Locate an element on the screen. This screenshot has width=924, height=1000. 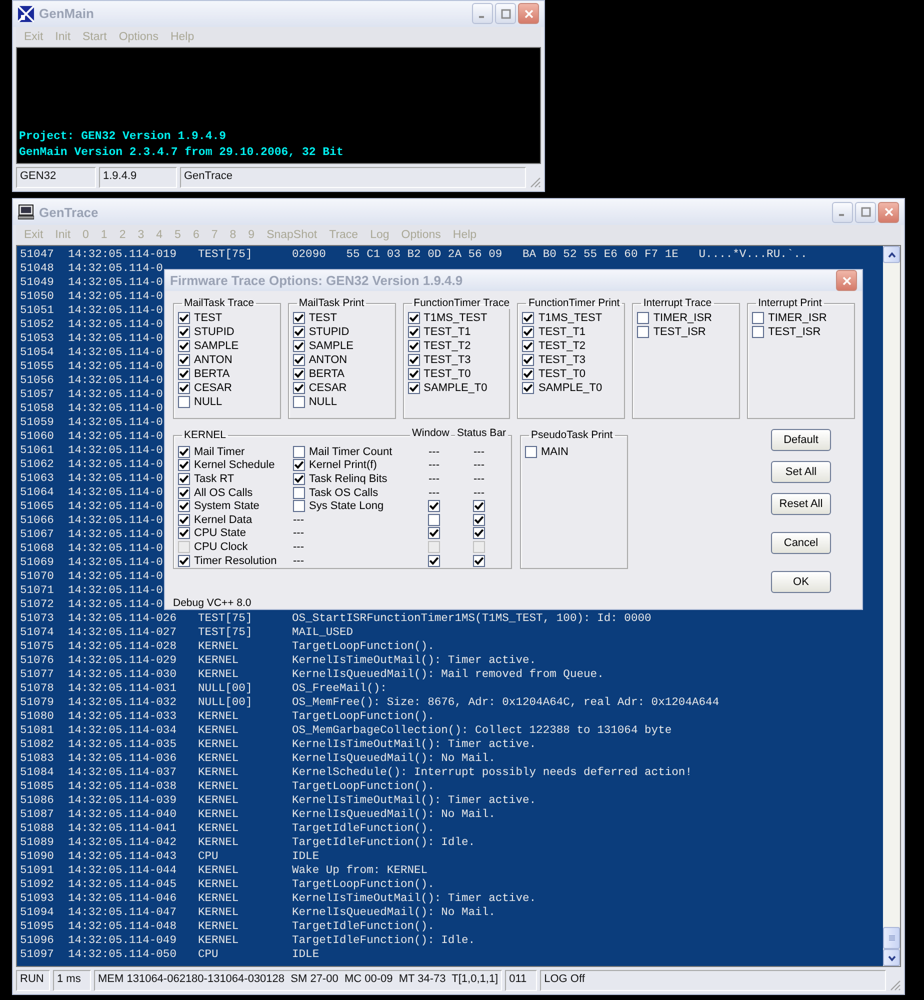
menu-item: 9 is located at coordinates (251, 235).